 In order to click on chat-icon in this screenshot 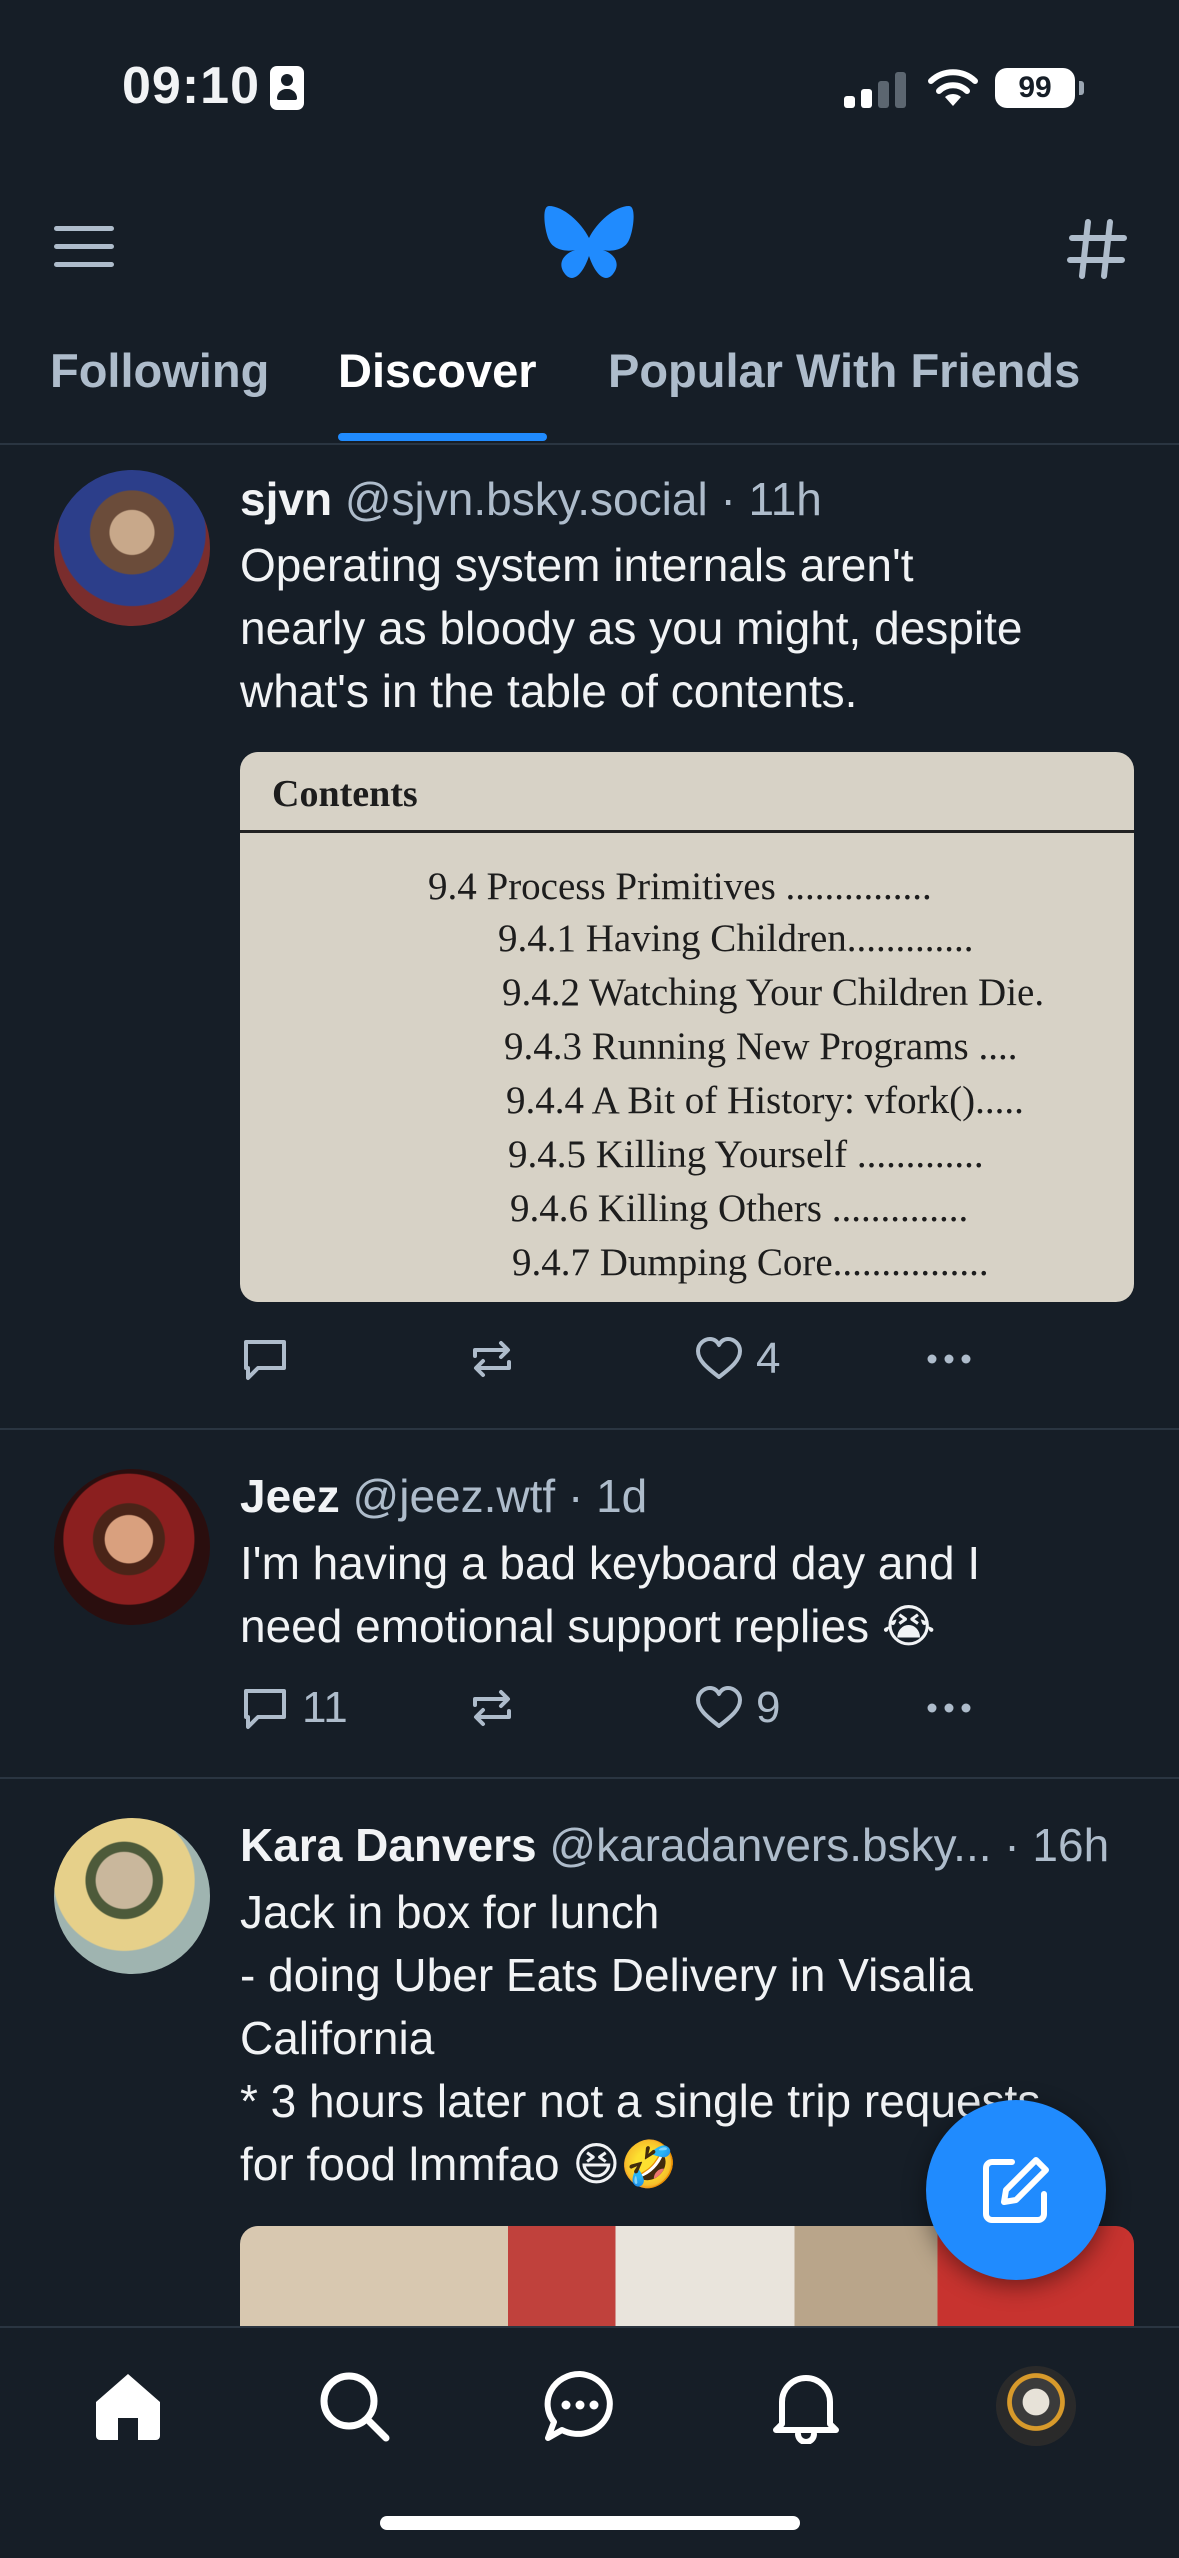, I will do `click(580, 2406)`.